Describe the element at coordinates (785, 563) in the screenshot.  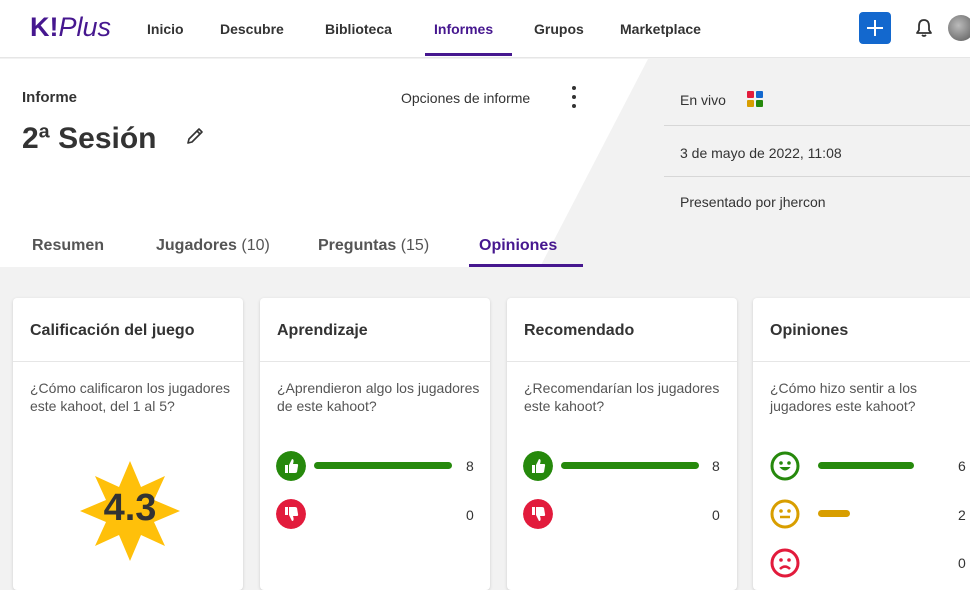
I see `sad-face-icon` at that location.